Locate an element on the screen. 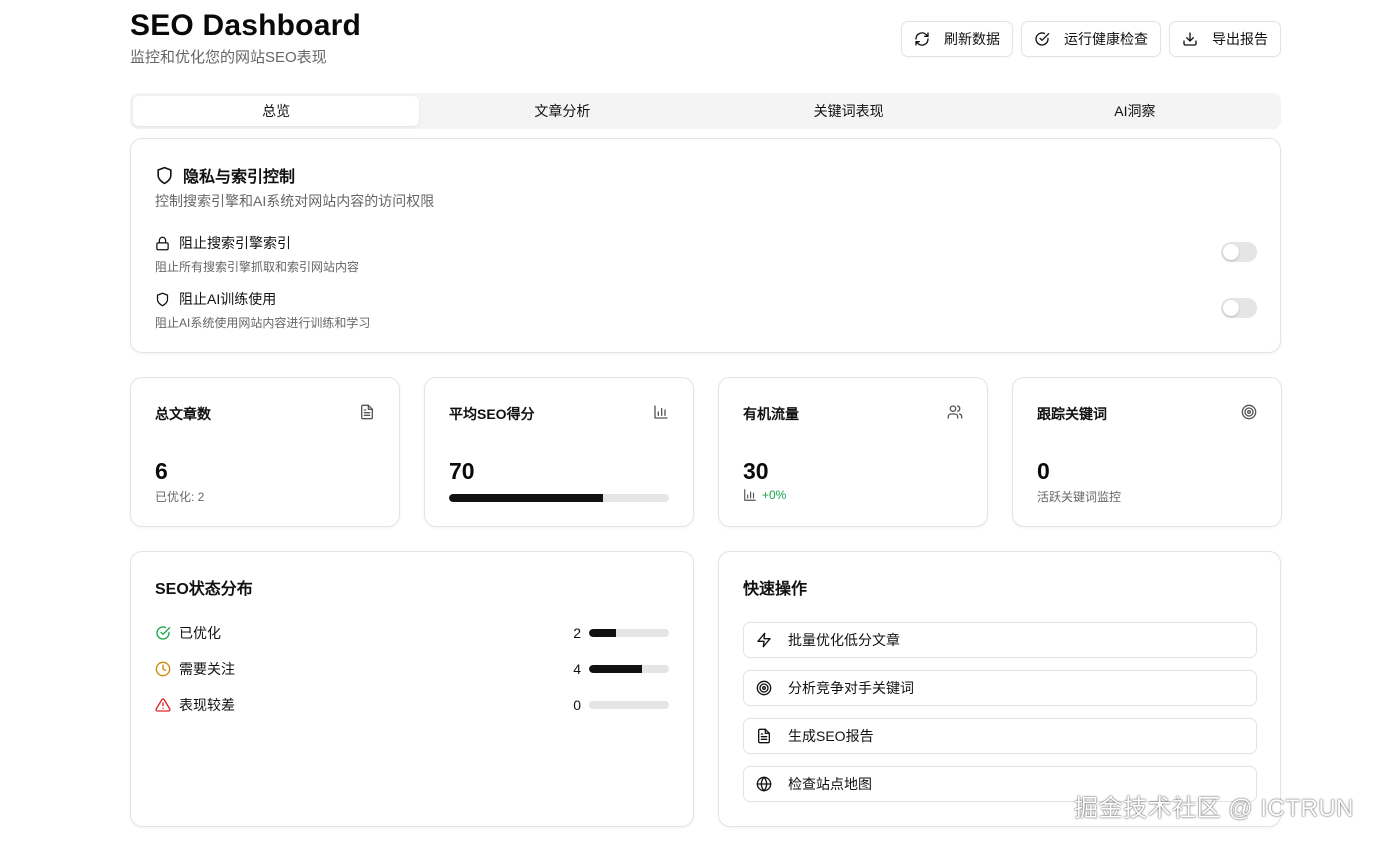  export-report-button: 导出报告 is located at coordinates (1225, 39).